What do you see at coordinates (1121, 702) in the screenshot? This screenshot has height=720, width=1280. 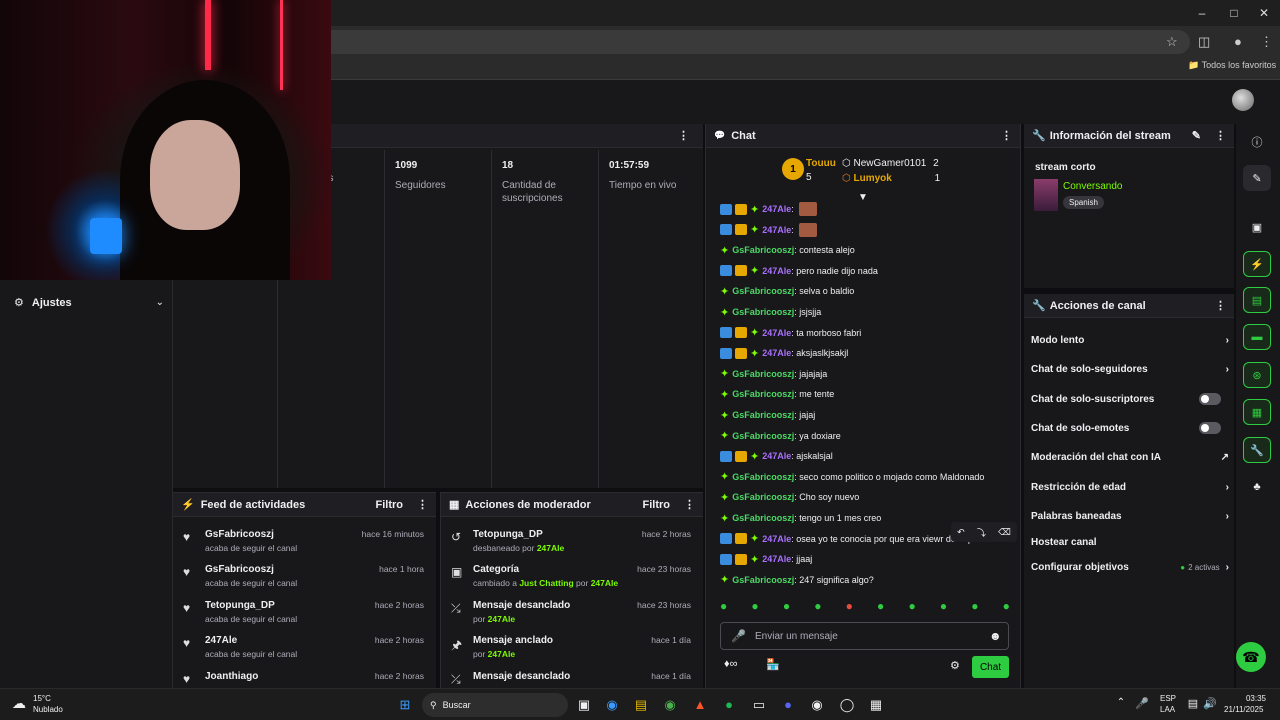 I see `chevron-up-icon: ⌃` at bounding box center [1121, 702].